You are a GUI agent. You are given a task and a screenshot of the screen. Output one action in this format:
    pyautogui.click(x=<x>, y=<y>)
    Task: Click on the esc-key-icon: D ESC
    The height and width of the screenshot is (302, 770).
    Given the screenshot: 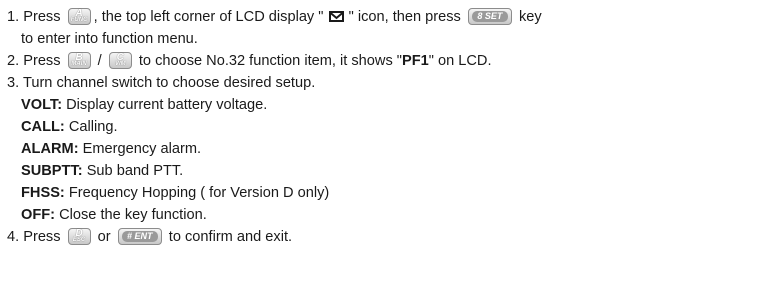 What is the action you would take?
    pyautogui.click(x=79, y=236)
    